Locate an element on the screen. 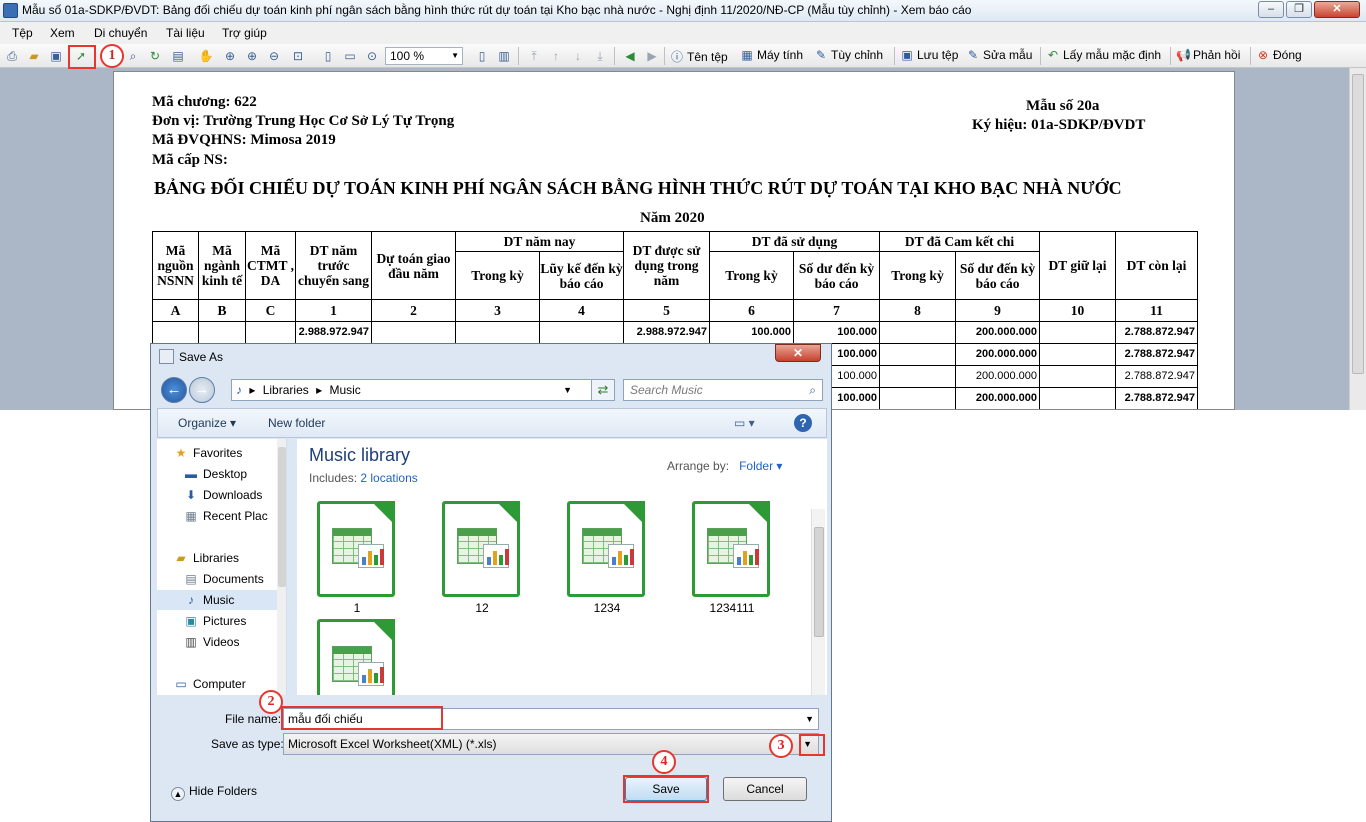 This screenshot has height=822, width=1366. sua-mau-button: ✎ Sửa mẫu is located at coordinates (999, 55).